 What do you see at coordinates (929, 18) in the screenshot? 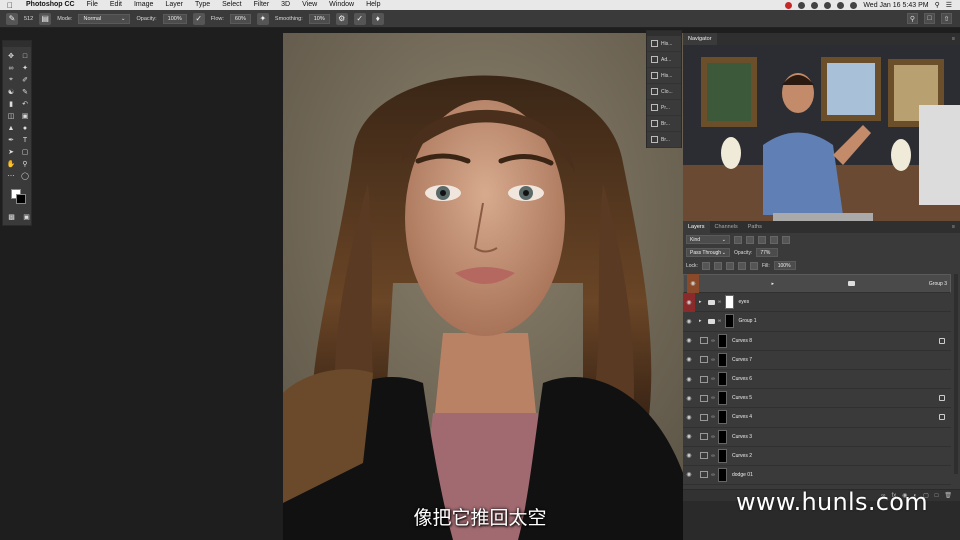
I see `workspace-icon: □` at bounding box center [929, 18].